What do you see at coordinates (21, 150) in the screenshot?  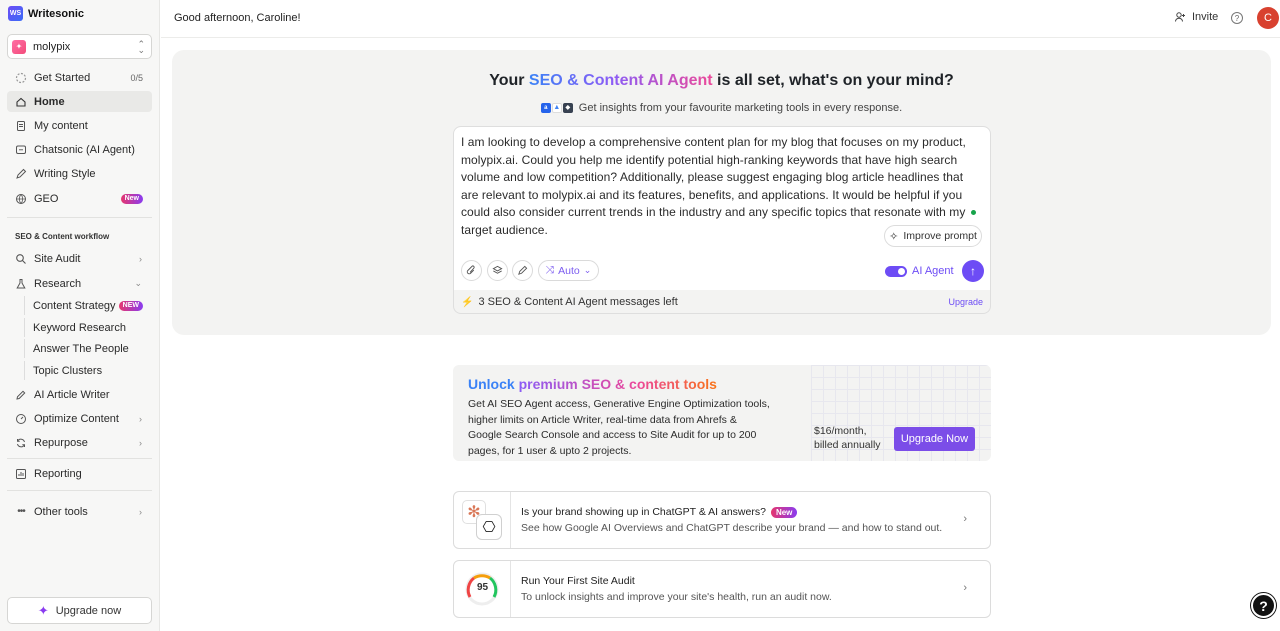 I see `chat-icon` at bounding box center [21, 150].